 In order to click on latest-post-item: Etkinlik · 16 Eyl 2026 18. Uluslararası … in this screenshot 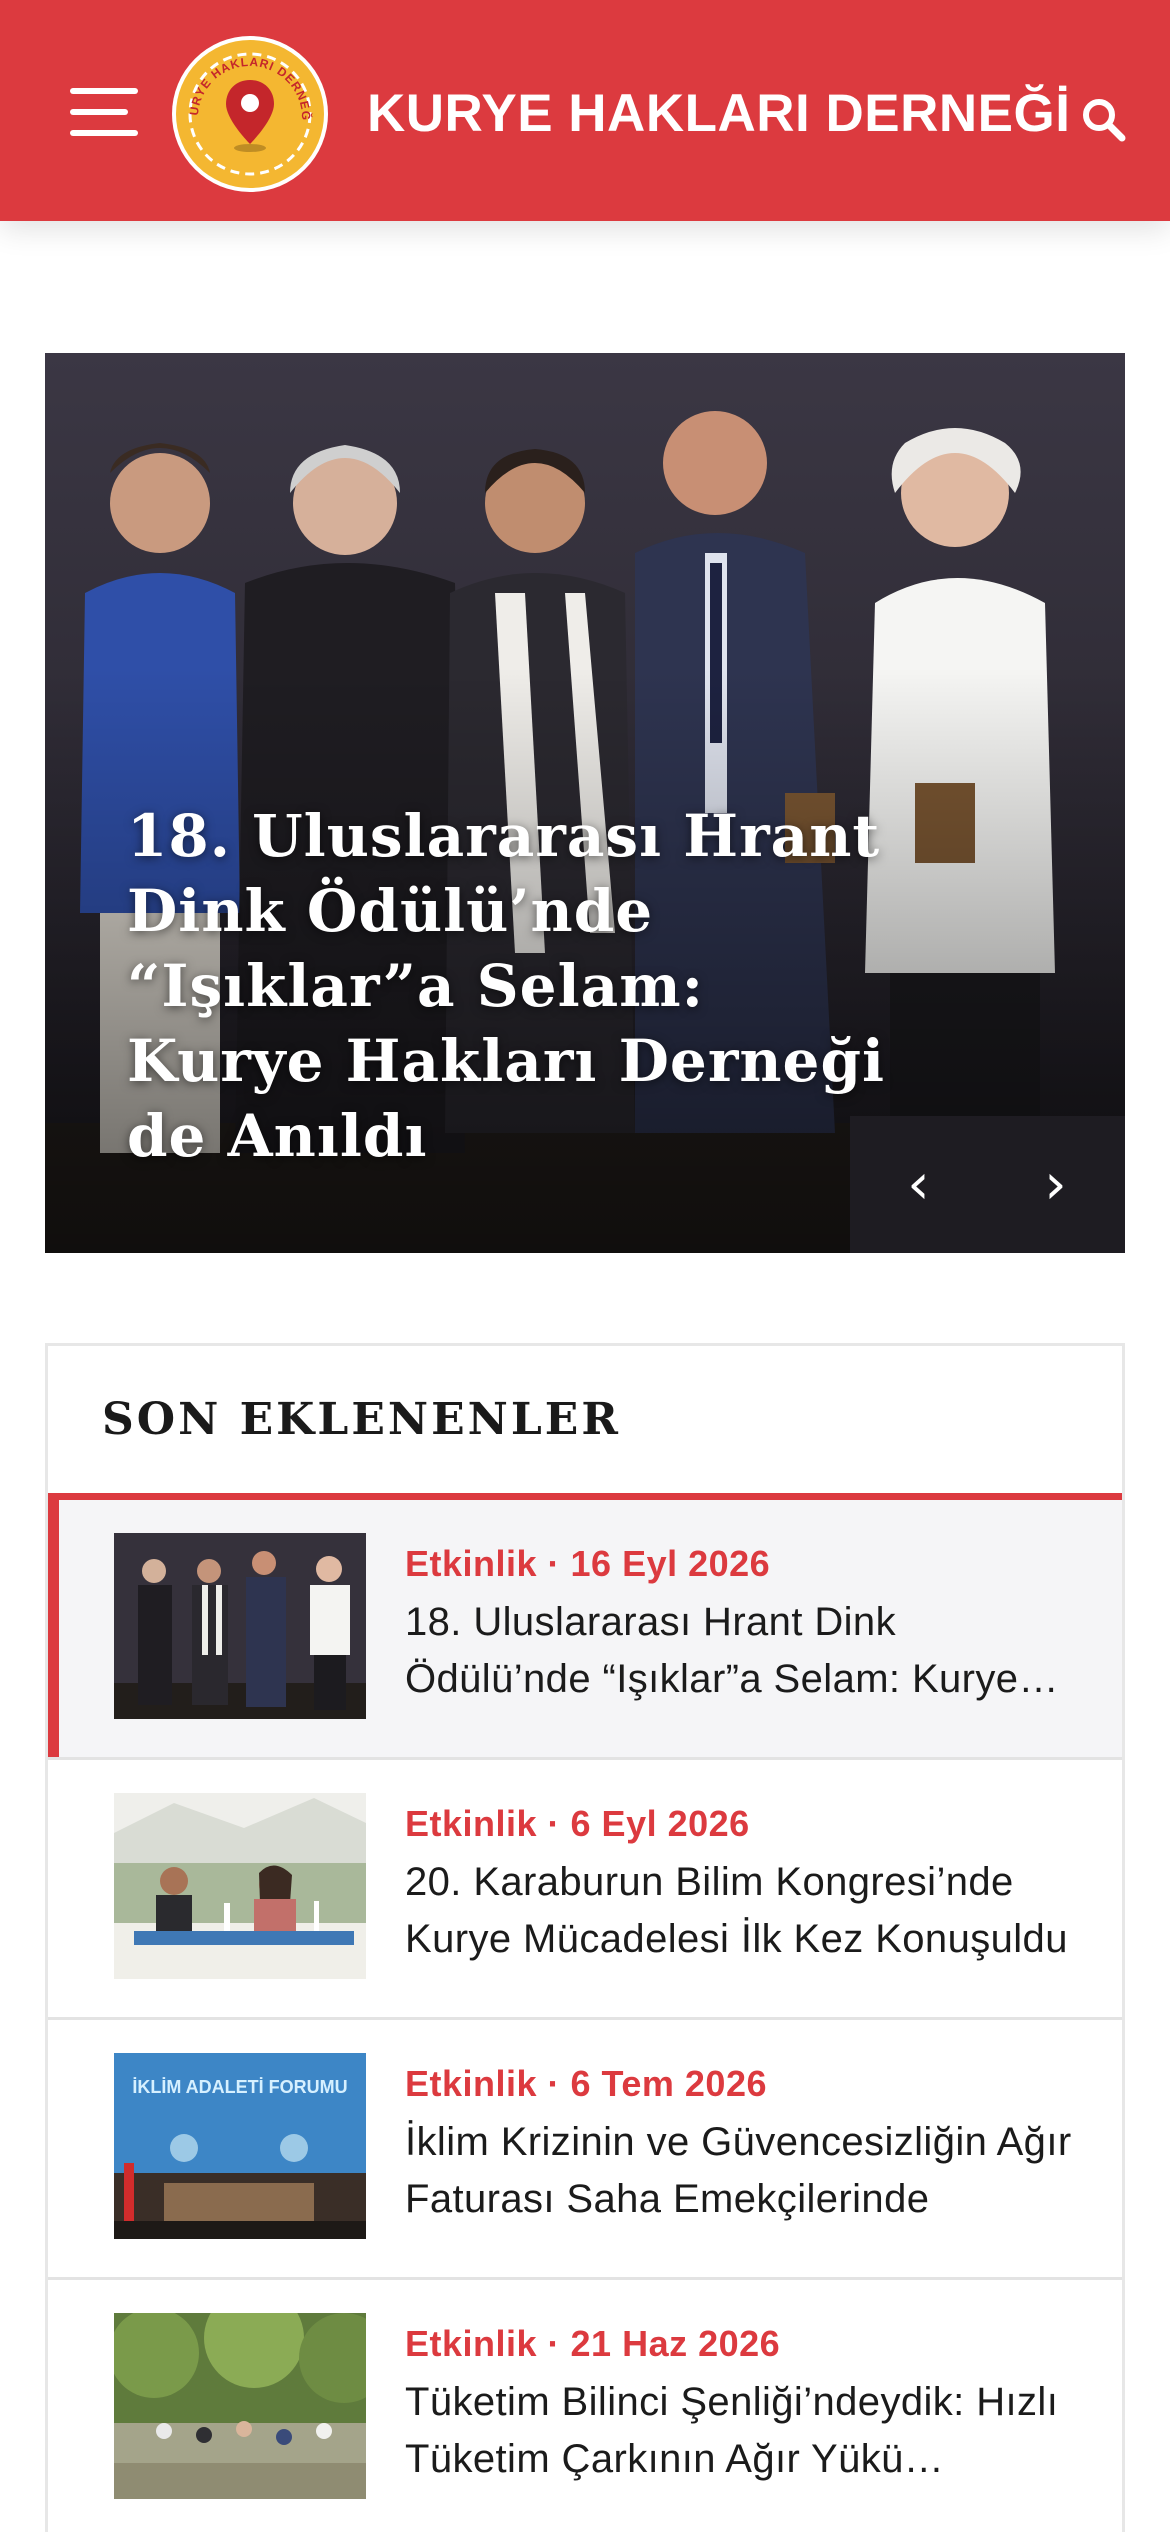, I will do `click(585, 1630)`.